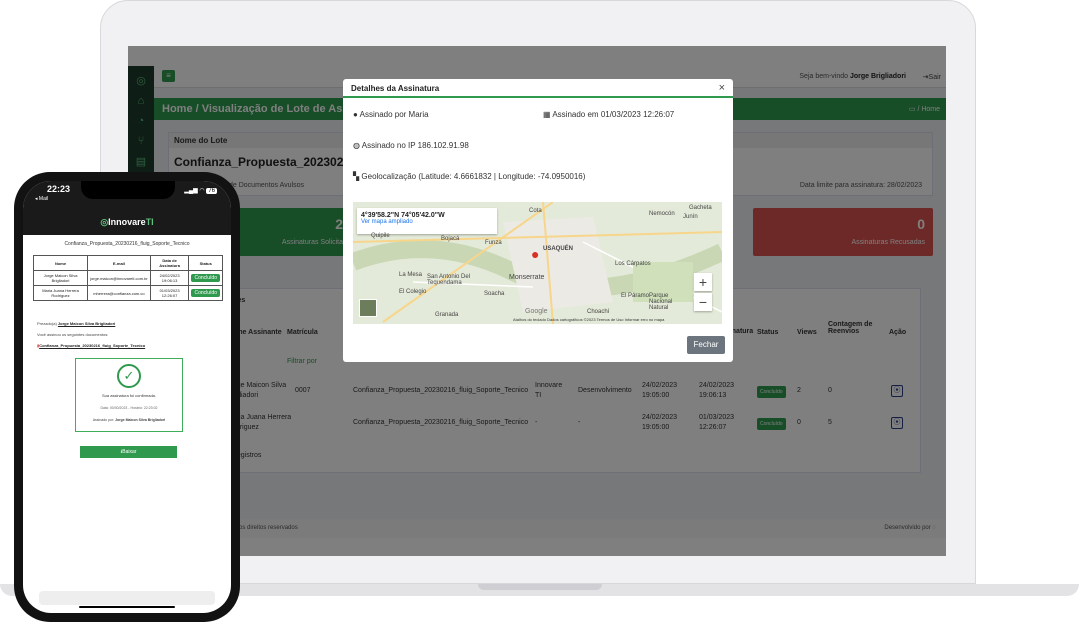 This screenshot has height=622, width=1079. What do you see at coordinates (447, 315) in the screenshot?
I see `map-label: Granada` at bounding box center [447, 315].